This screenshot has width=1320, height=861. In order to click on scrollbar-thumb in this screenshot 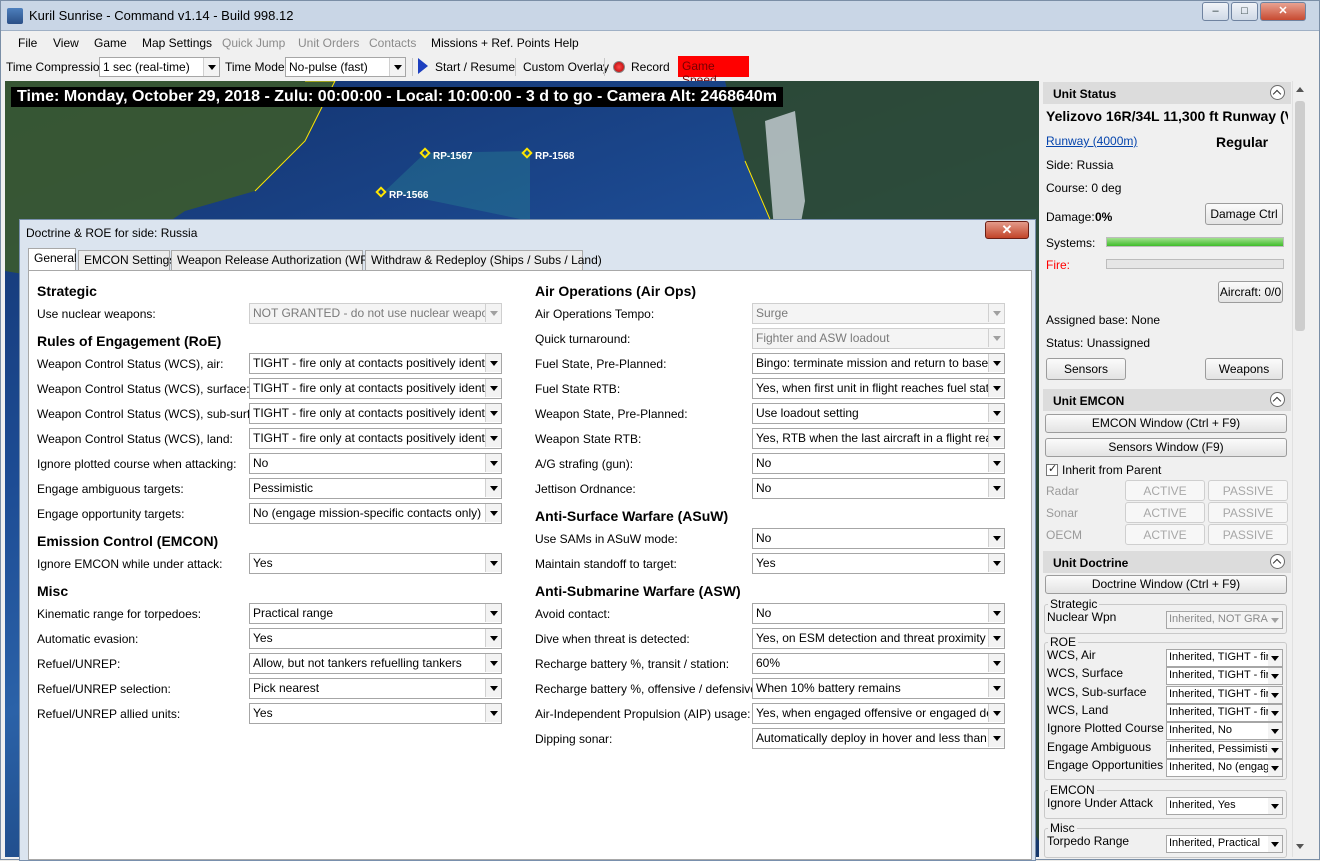, I will do `click(1300, 216)`.